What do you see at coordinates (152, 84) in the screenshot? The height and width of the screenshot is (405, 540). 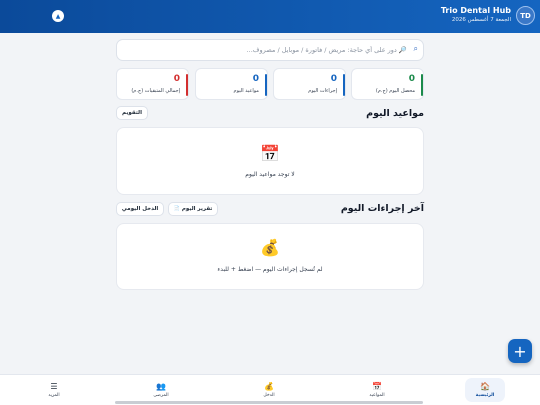 I see `stat-total-remaining: 0 إجمالي المتبقيات (ج.م)` at bounding box center [152, 84].